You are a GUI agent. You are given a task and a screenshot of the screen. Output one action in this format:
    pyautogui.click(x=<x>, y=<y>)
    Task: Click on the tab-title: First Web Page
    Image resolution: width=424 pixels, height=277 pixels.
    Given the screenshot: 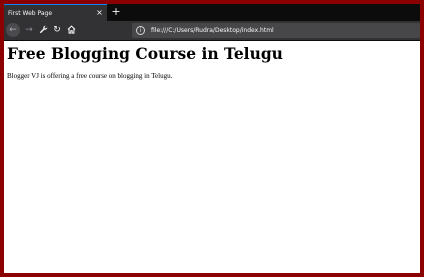 What is the action you would take?
    pyautogui.click(x=30, y=13)
    